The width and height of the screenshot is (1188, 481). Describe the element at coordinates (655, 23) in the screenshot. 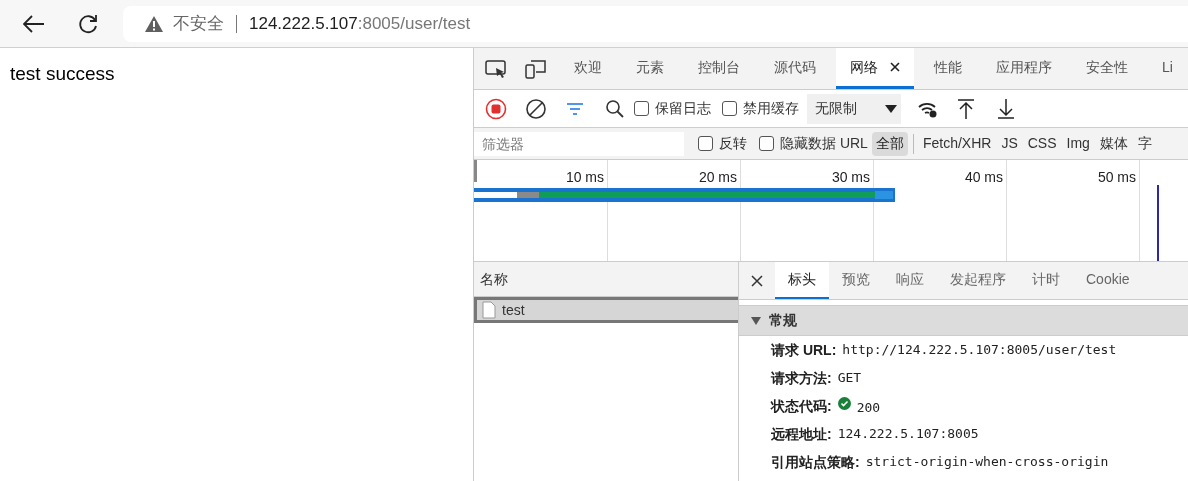

I see `address-bar: 不安全 124.222.5.107:8005/user/test` at that location.